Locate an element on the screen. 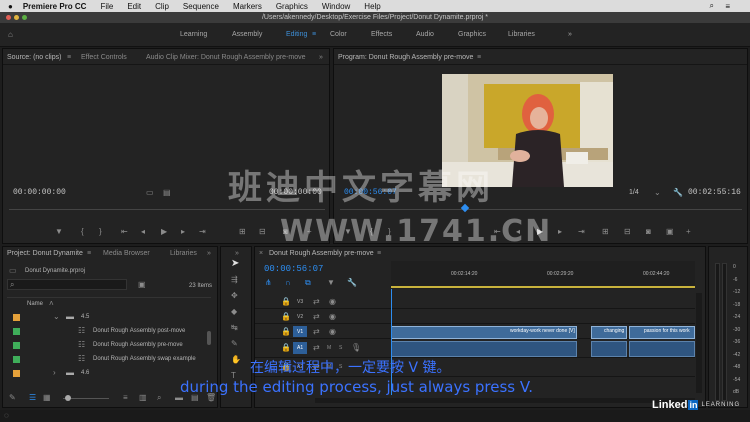 Image resolution: width=750 pixels, height=422 pixels. new-search-bin-icon: ▣ is located at coordinates (142, 285).